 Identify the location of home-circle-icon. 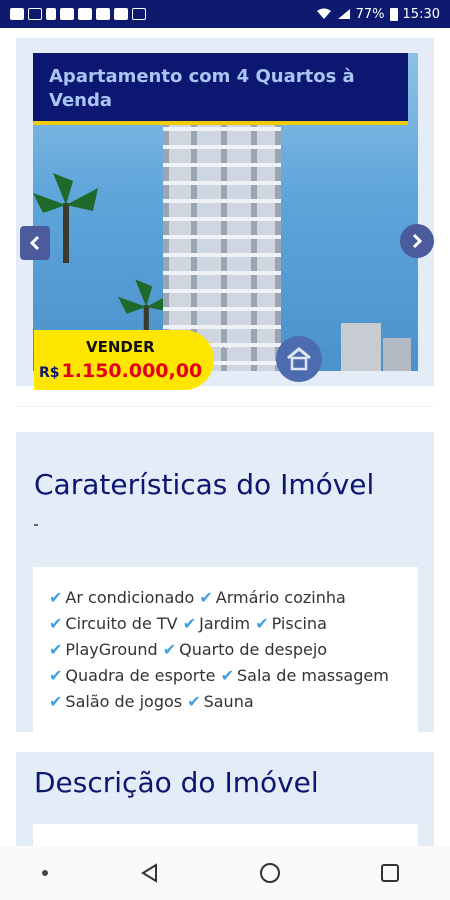
(270, 873).